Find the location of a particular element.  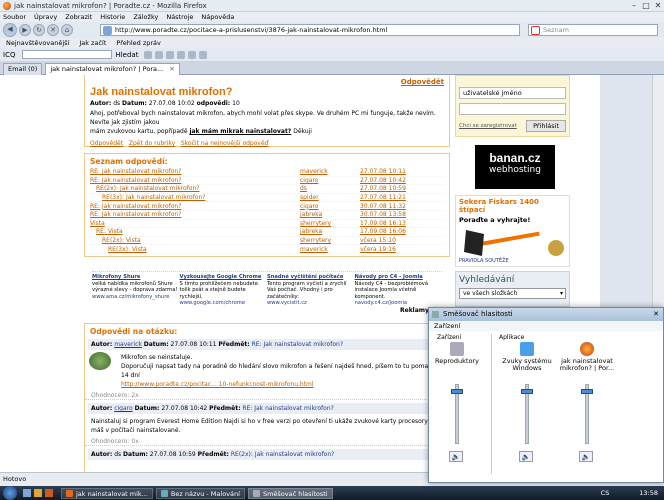

banan-ad: banan.cz webhosting is located at coordinates (515, 167).